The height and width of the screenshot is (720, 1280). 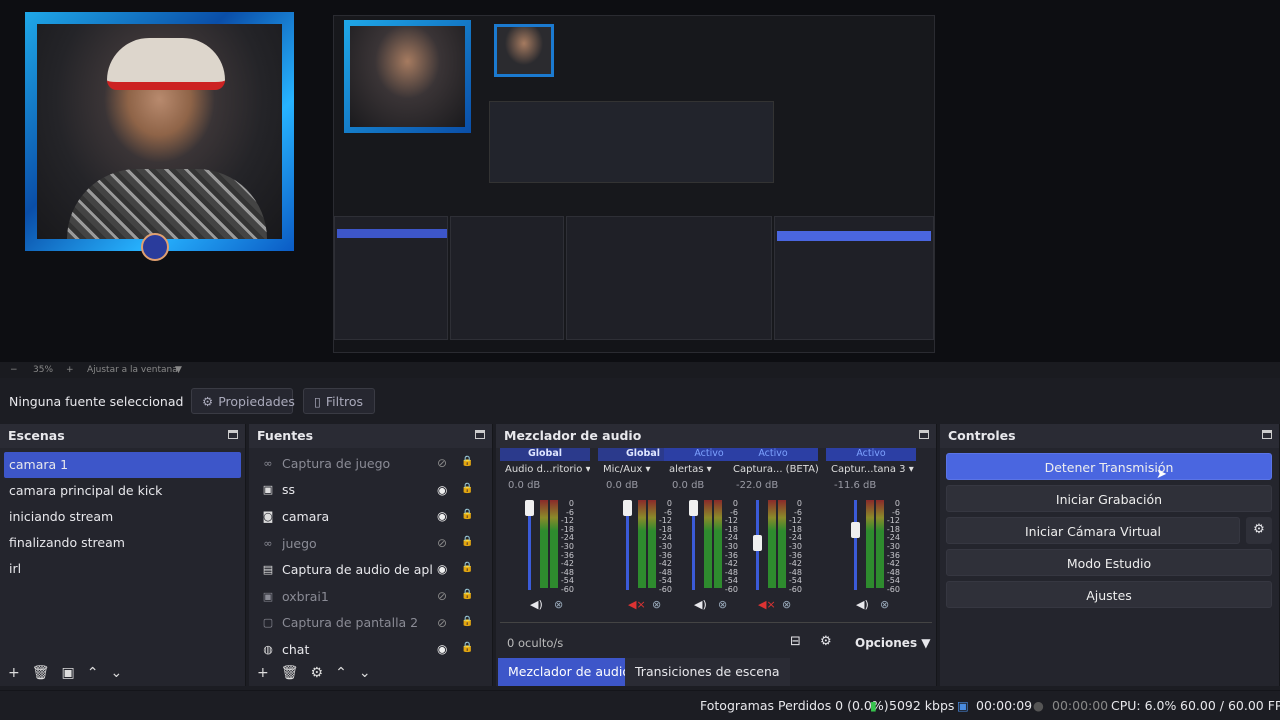 What do you see at coordinates (1230, 705) in the screenshot?
I see `fps: 60.00 / 60.00 FPS` at bounding box center [1230, 705].